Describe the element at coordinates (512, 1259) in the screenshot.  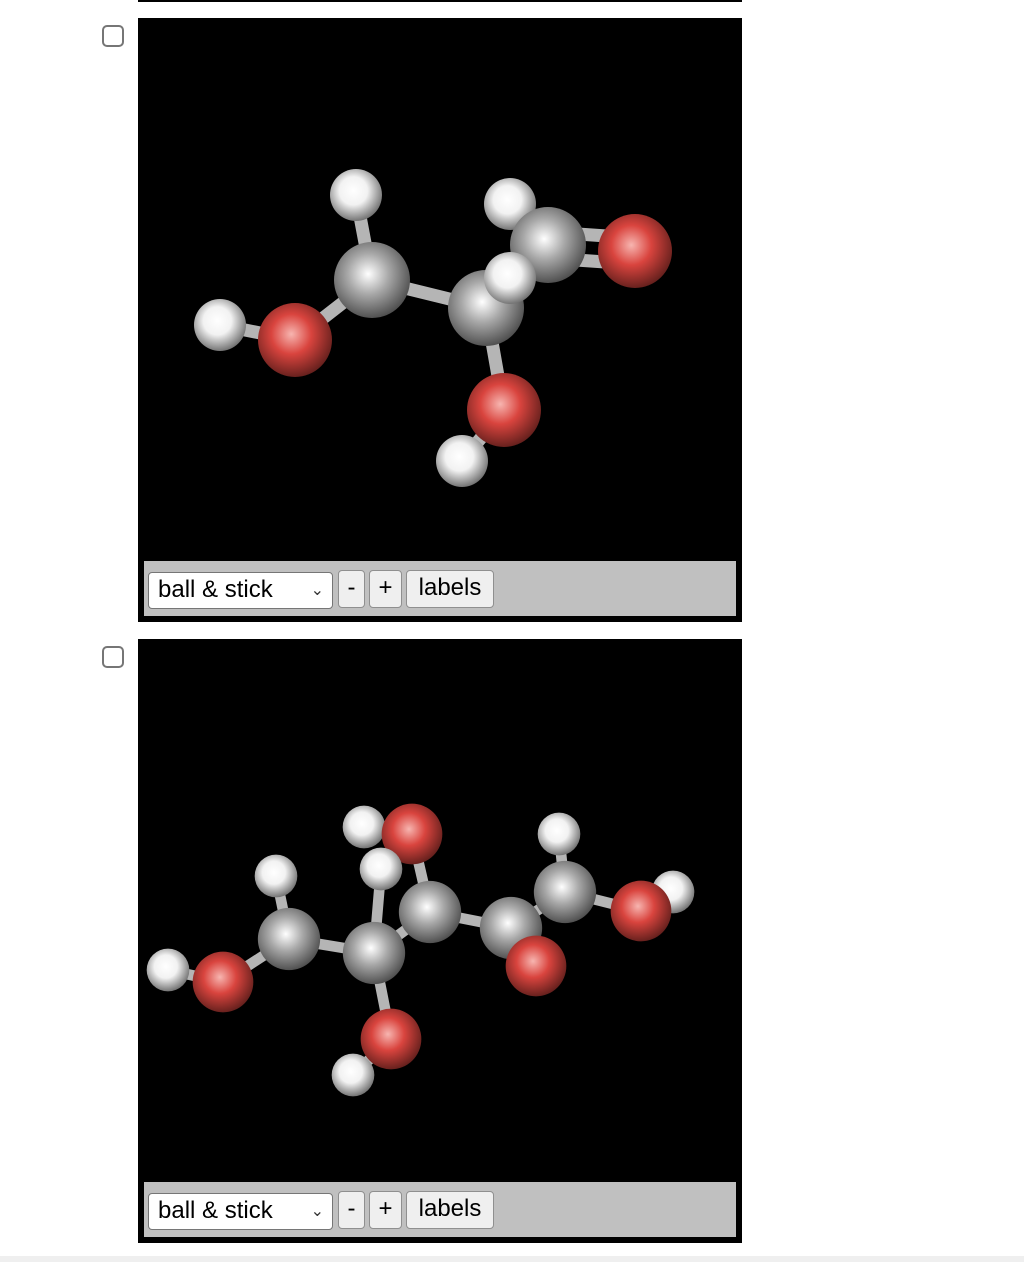
I see `page-footer-band` at that location.